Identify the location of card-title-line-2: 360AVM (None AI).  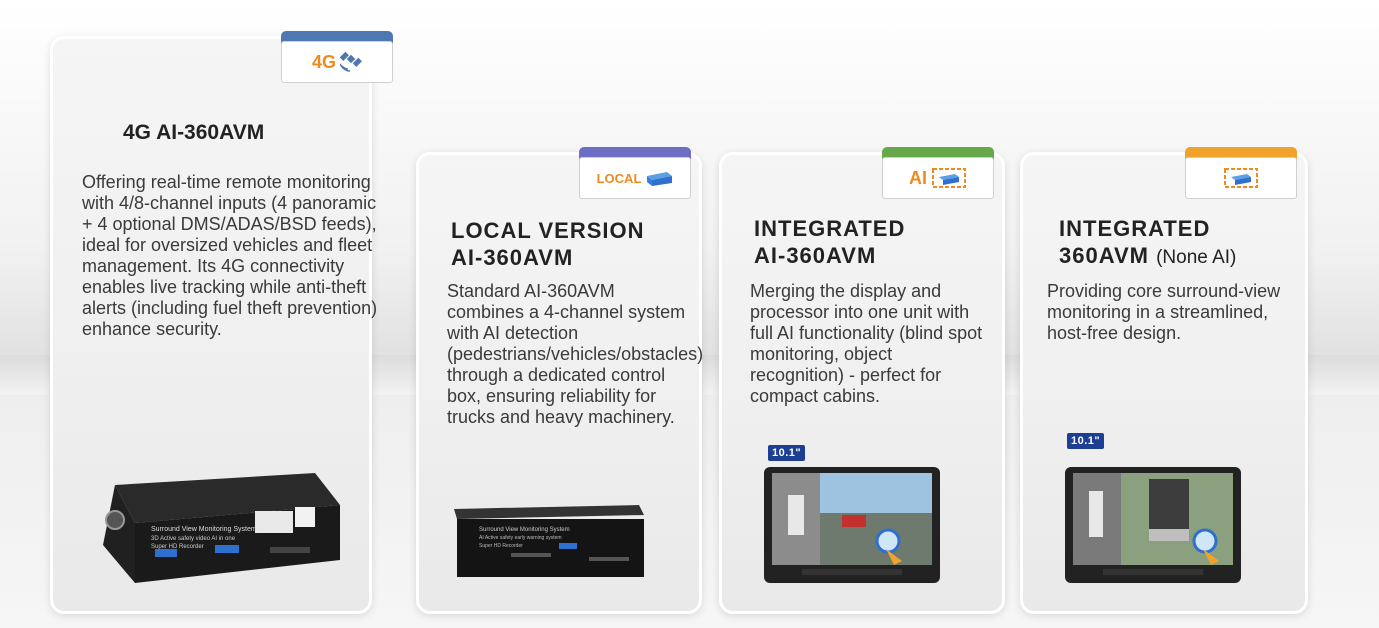
(1147, 256).